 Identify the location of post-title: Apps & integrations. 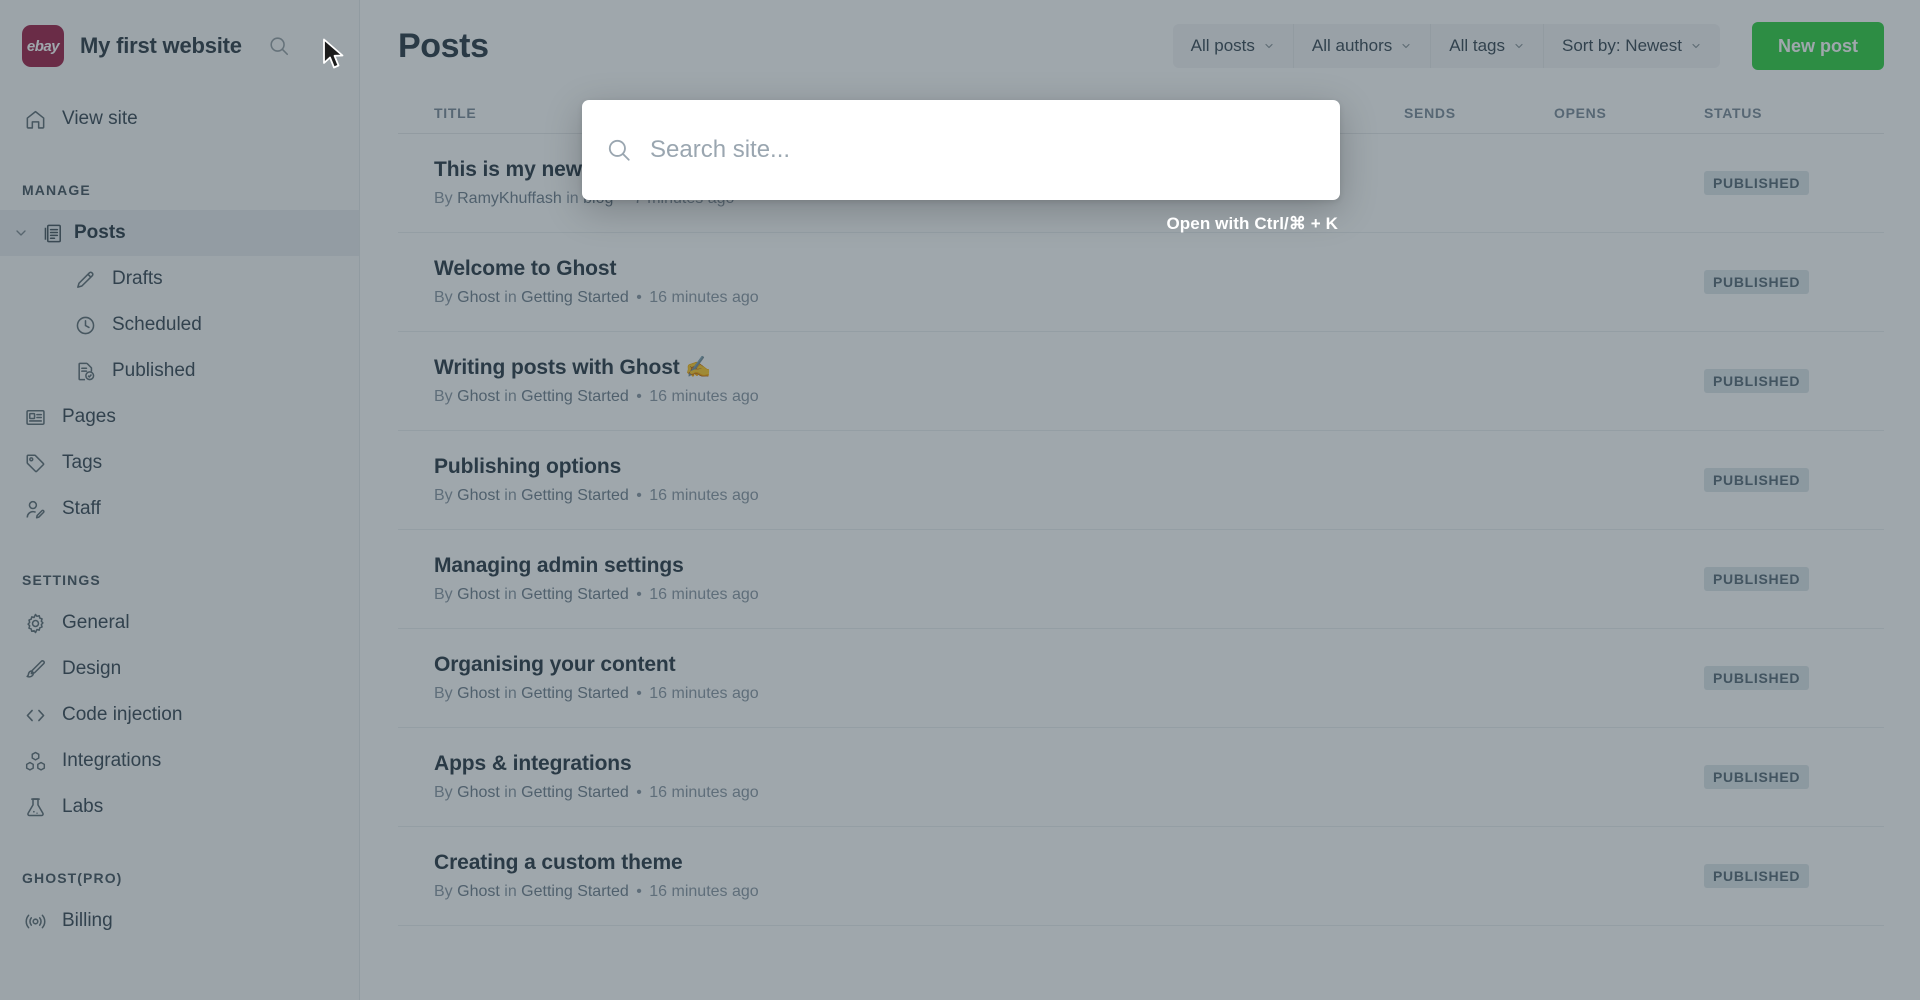
(919, 764).